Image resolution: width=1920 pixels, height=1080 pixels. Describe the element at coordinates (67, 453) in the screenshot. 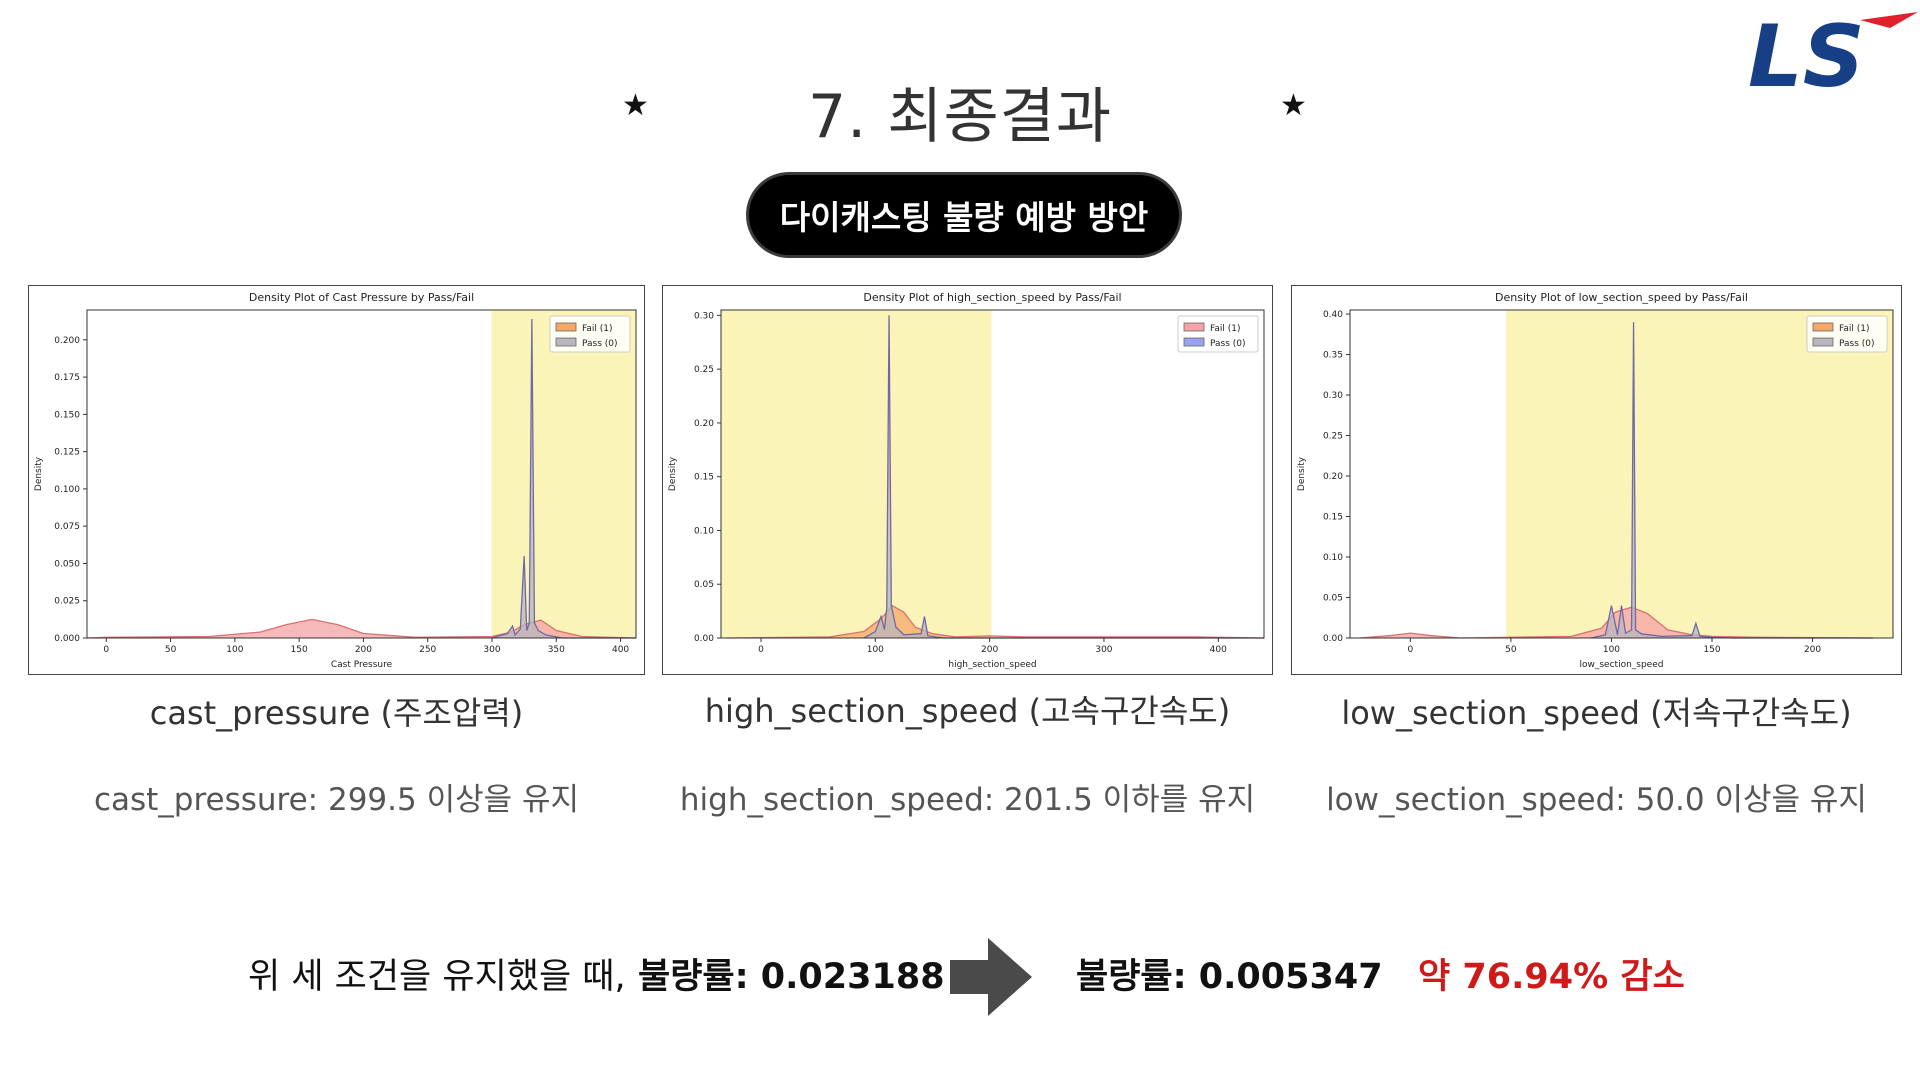

I see `y-tick-label: 0.125` at that location.